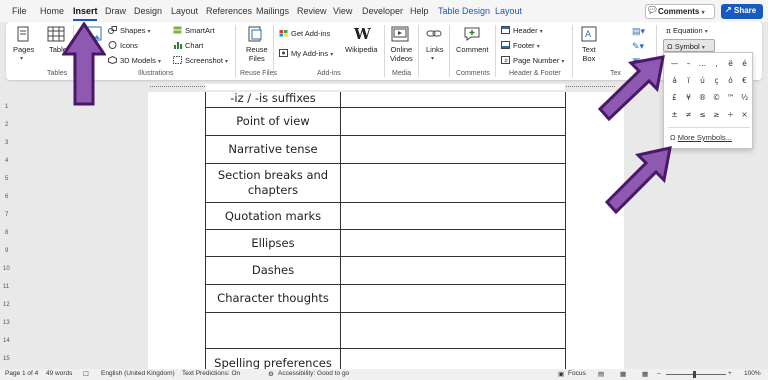 This screenshot has width=768, height=380. What do you see at coordinates (688, 80) in the screenshot?
I see `symbol-option: ï` at bounding box center [688, 80].